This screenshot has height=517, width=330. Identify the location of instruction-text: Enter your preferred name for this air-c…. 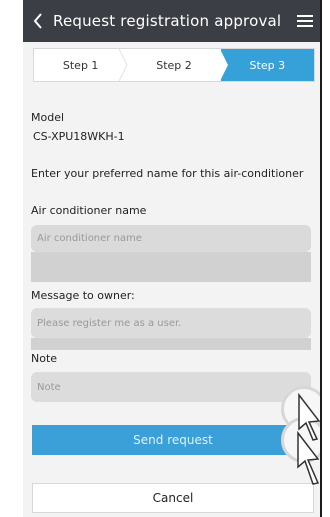
(167, 173).